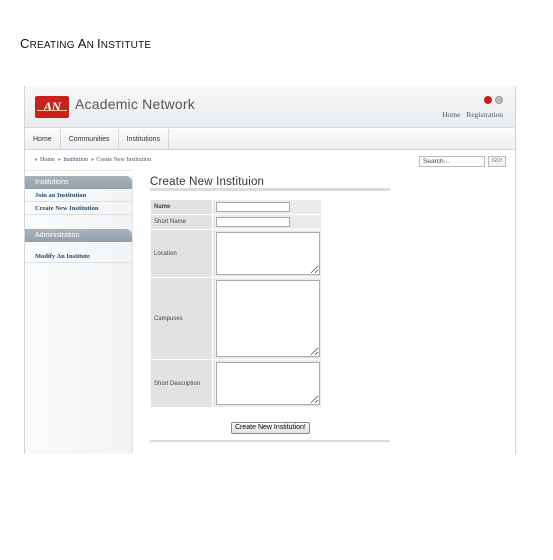  I want to click on document-heading: CREATING AN INSTITUTE, so click(85, 44).